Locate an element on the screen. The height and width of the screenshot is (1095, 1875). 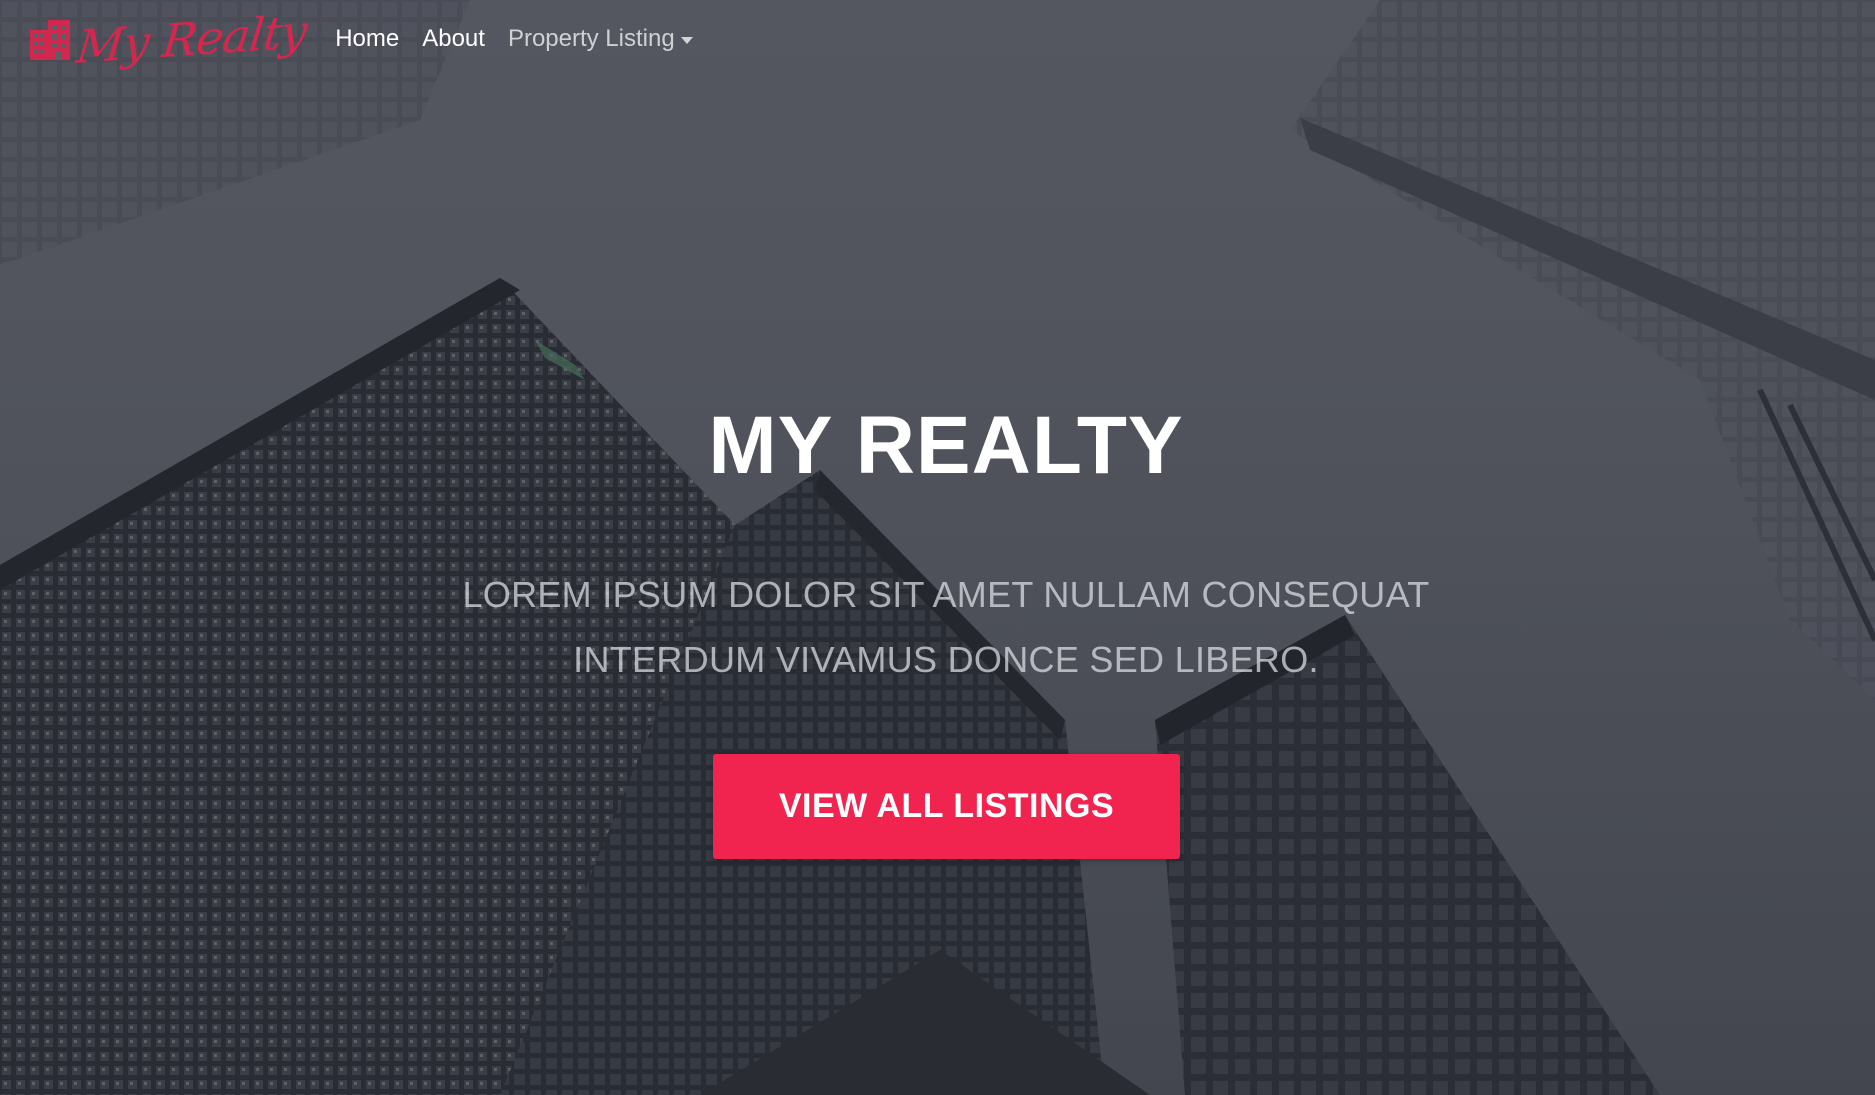
brand-name: My Realty is located at coordinates (192, 39).